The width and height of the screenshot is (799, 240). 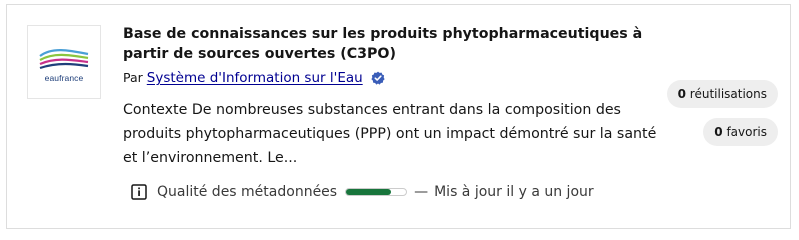 What do you see at coordinates (247, 192) in the screenshot?
I see `quality-label: Qualité des métadonnées` at bounding box center [247, 192].